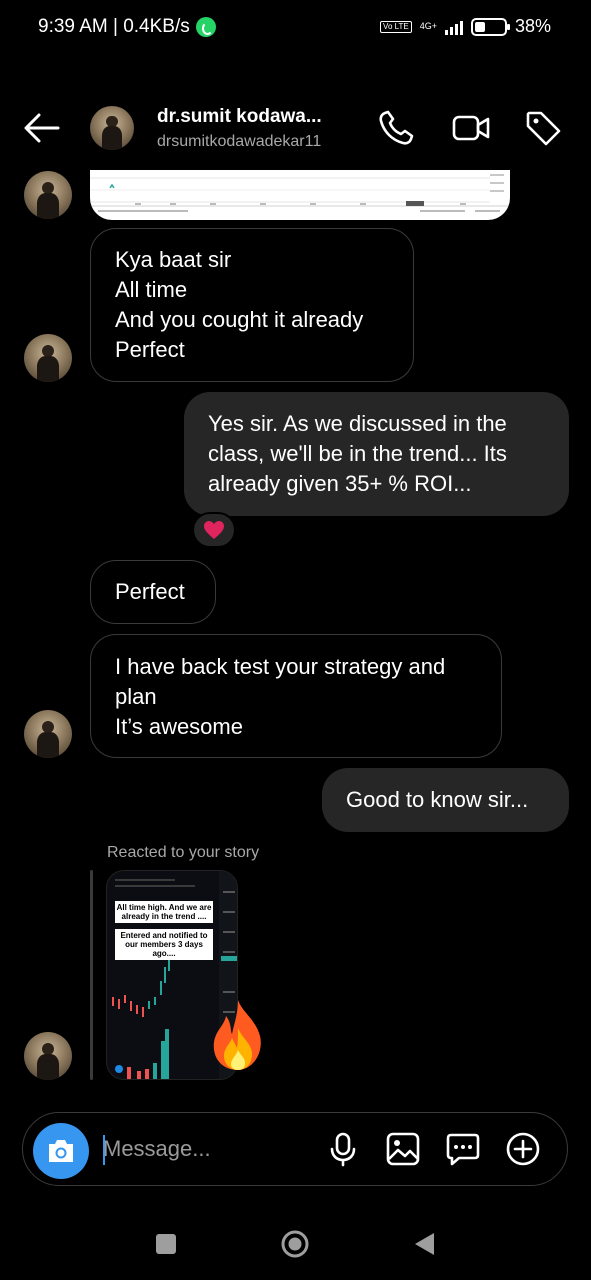  What do you see at coordinates (42, 128) in the screenshot?
I see `back-arrow-icon` at bounding box center [42, 128].